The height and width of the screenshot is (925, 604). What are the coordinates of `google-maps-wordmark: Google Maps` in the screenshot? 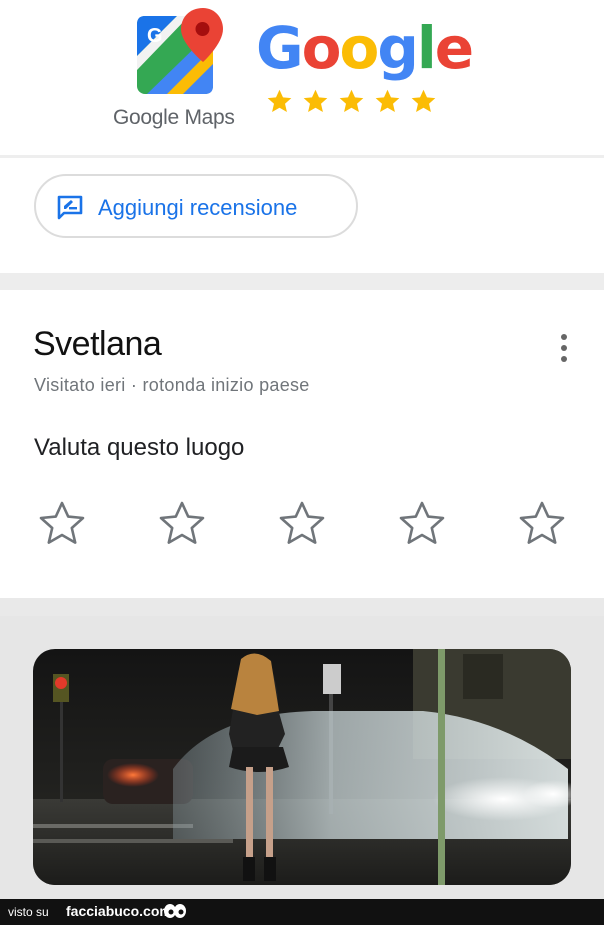 It's located at (174, 117).